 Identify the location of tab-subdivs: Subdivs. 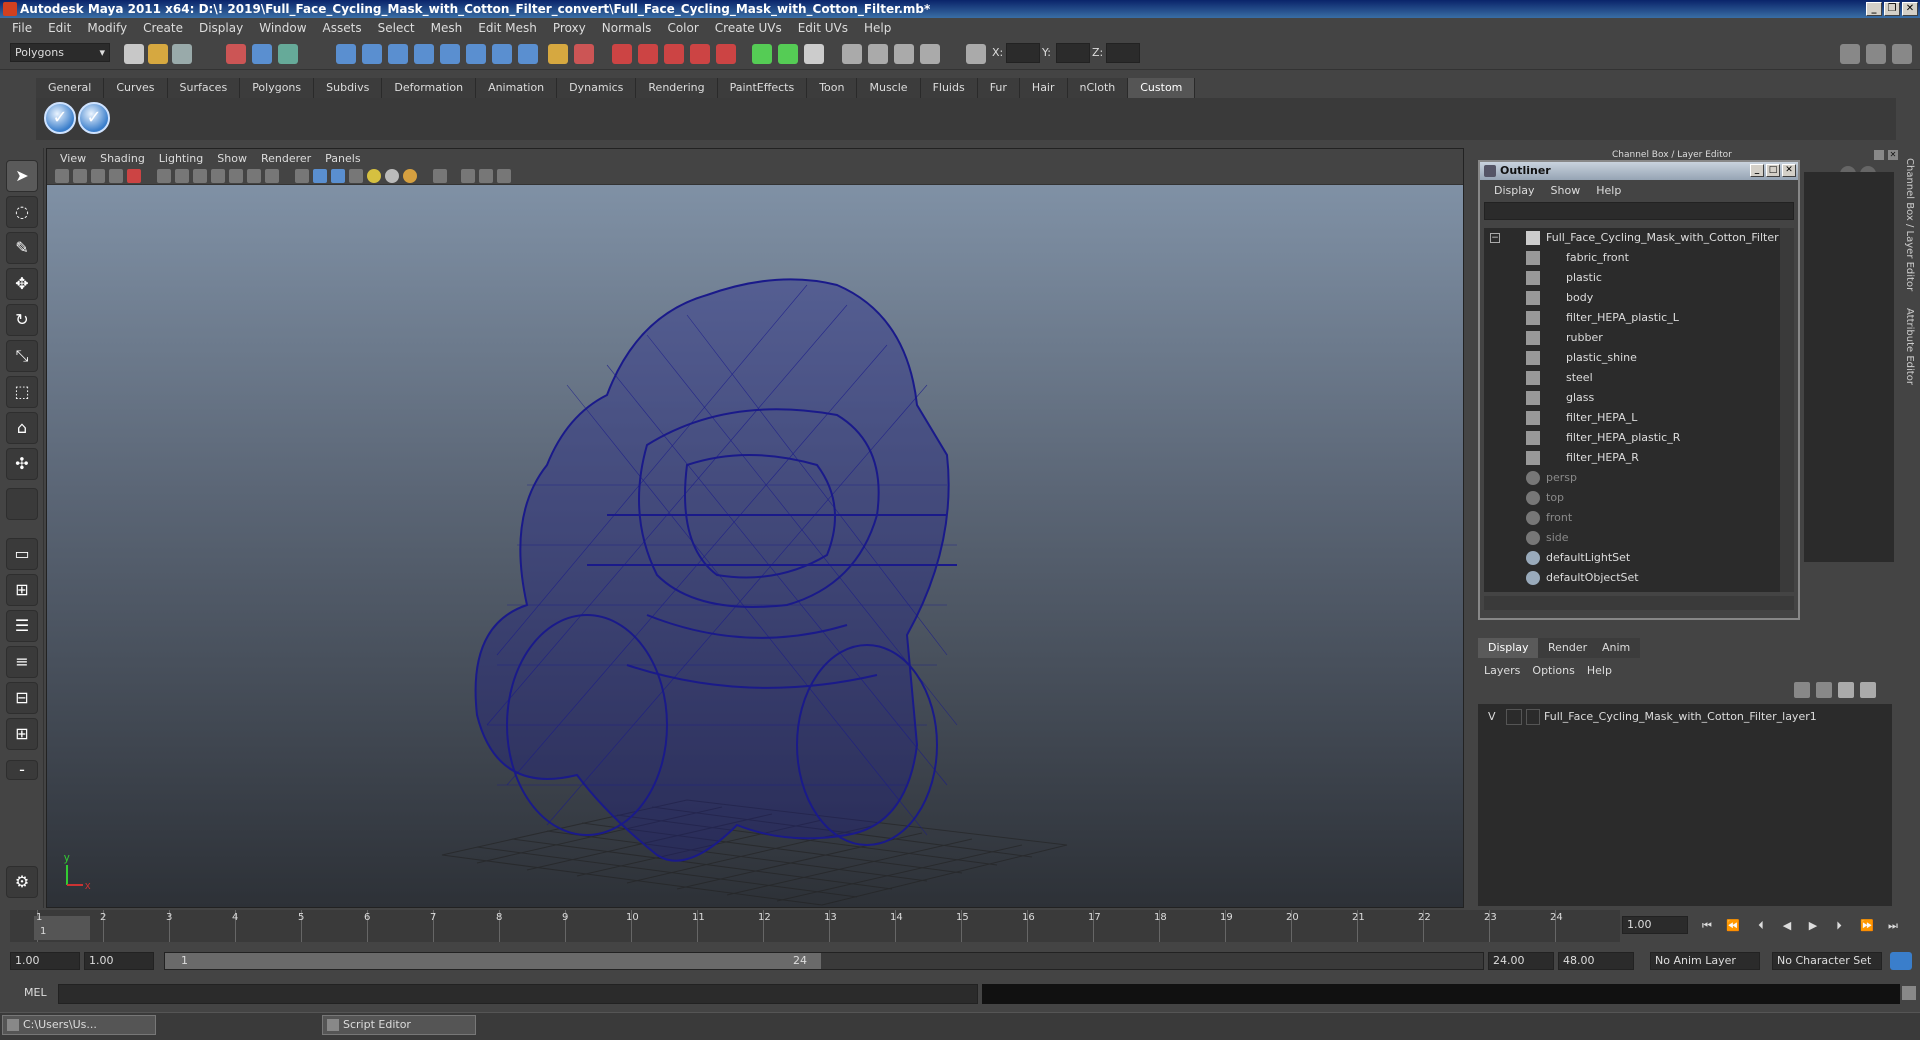
(348, 88).